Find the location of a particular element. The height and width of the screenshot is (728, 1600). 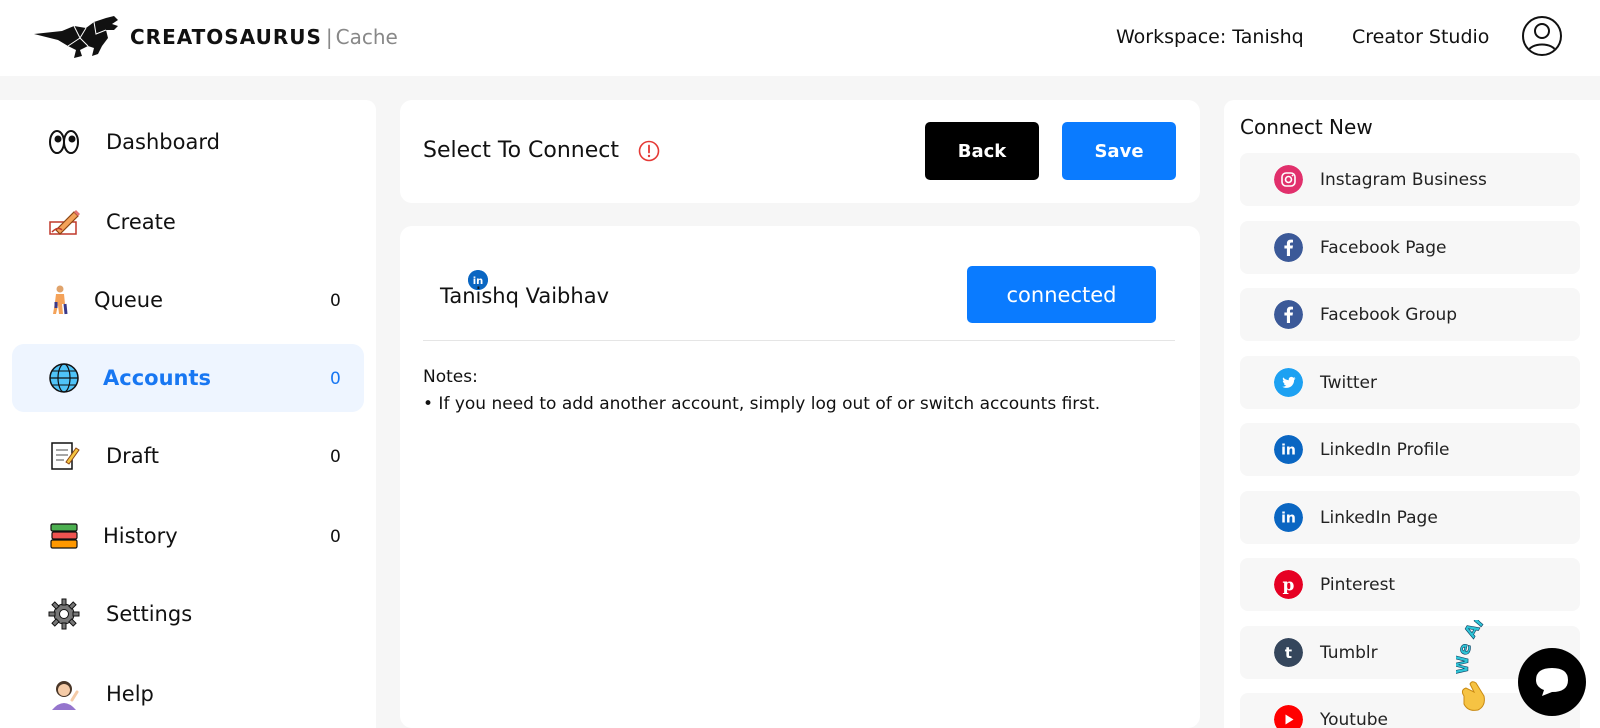

platform-label: LinkedIn Profile is located at coordinates (1385, 450).